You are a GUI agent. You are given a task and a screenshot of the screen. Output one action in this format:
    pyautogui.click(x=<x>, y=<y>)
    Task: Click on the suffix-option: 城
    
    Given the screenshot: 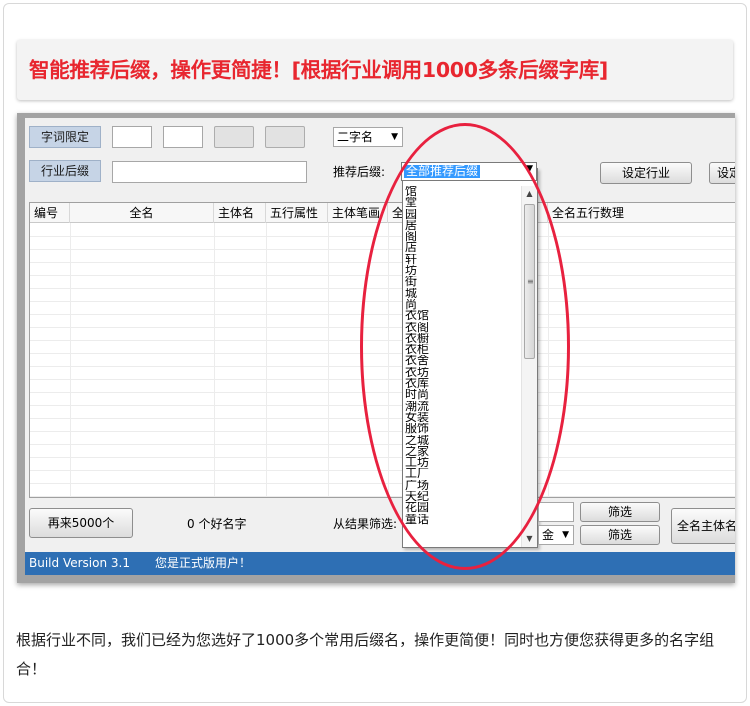 What is the action you would take?
    pyautogui.click(x=460, y=293)
    